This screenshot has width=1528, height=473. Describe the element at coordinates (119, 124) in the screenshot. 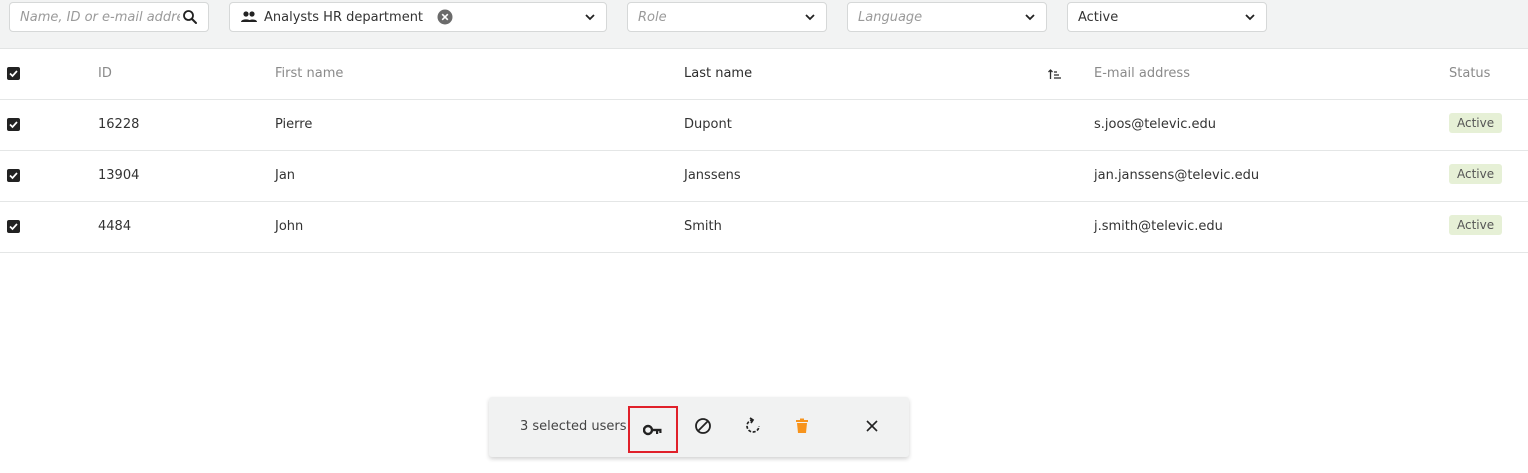

I see `cell-id: 16228` at that location.